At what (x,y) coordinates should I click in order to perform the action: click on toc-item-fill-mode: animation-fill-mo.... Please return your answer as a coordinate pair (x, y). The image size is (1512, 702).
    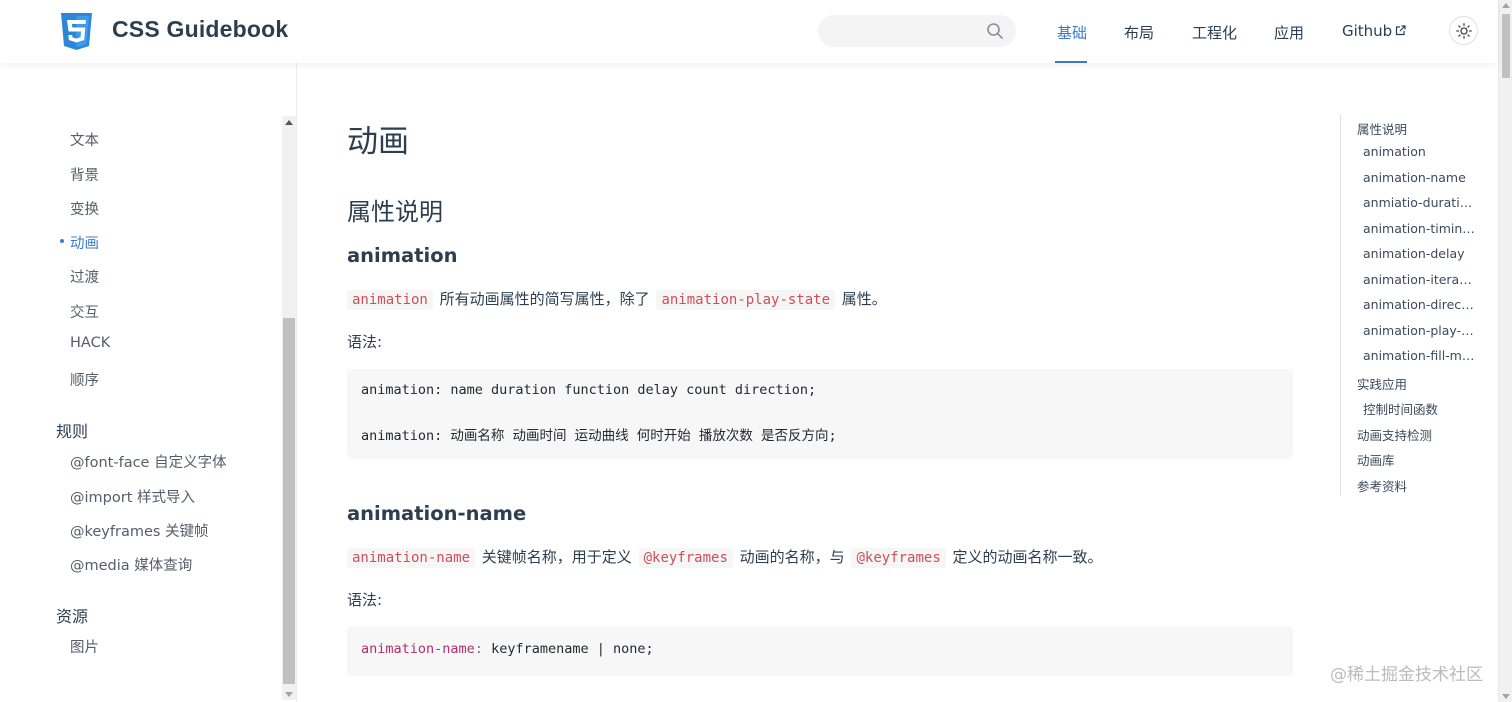
    Looking at the image, I should click on (1419, 355).